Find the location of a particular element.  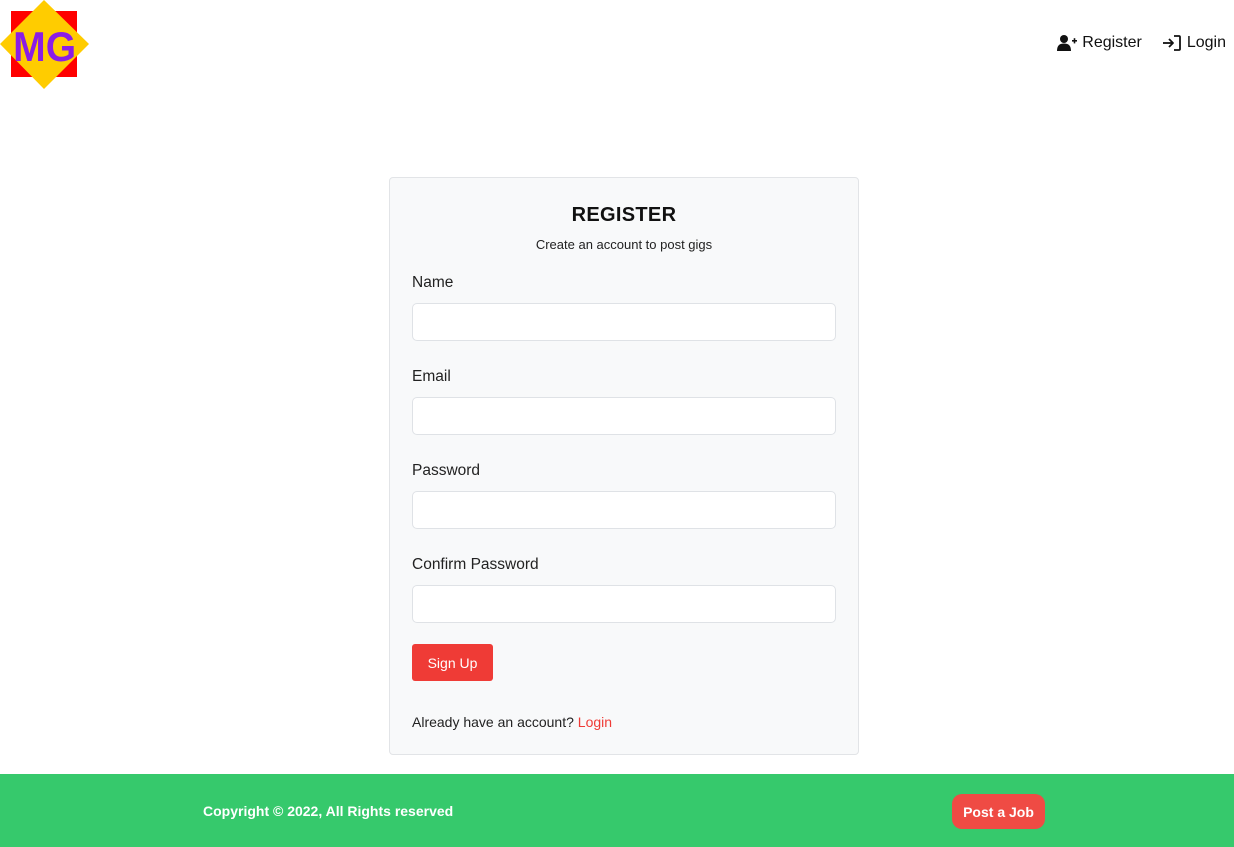

site-logo: MG is located at coordinates (45, 45).